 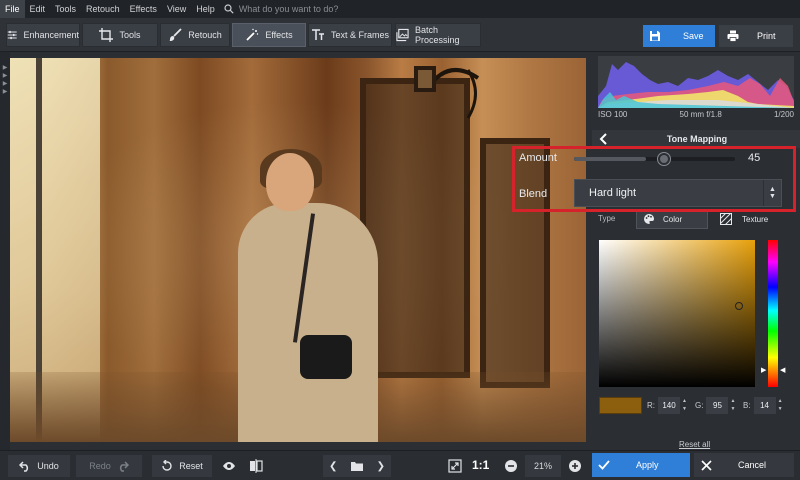 What do you see at coordinates (678, 193) in the screenshot?
I see `blend-mode-select: Hard light ▲ ▼` at bounding box center [678, 193].